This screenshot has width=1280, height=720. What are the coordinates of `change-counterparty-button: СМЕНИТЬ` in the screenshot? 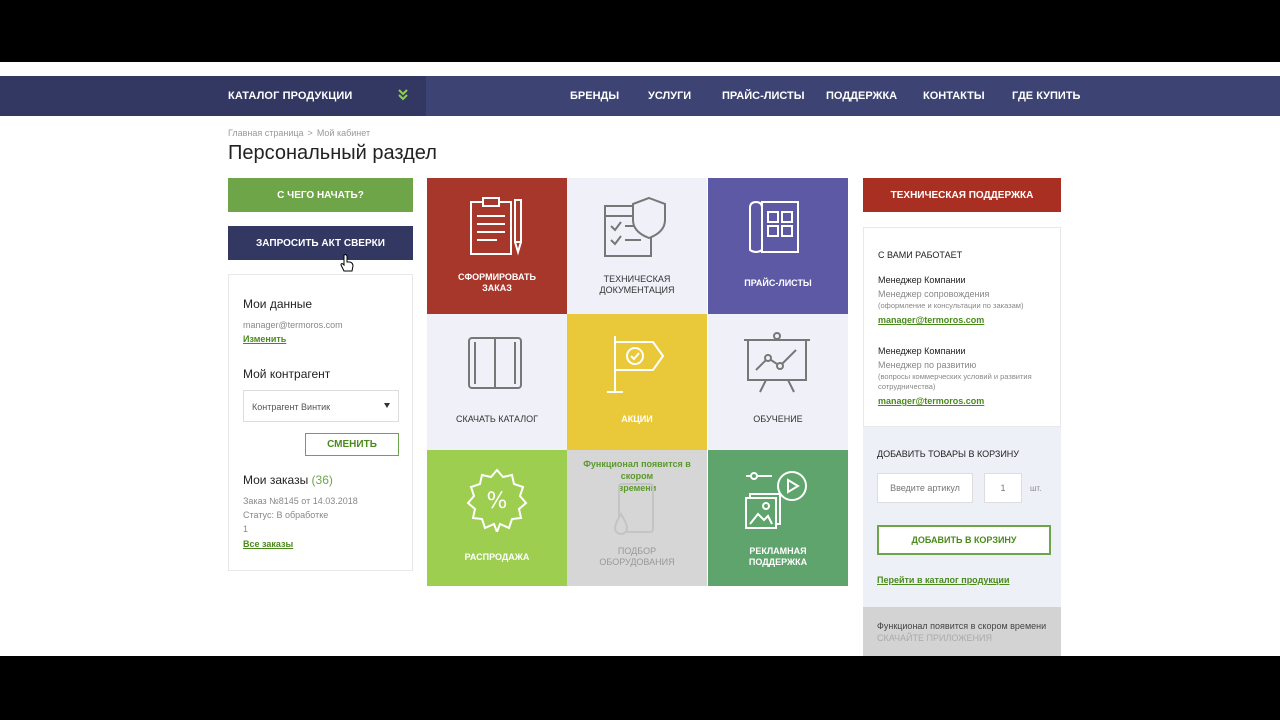 It's located at (352, 444).